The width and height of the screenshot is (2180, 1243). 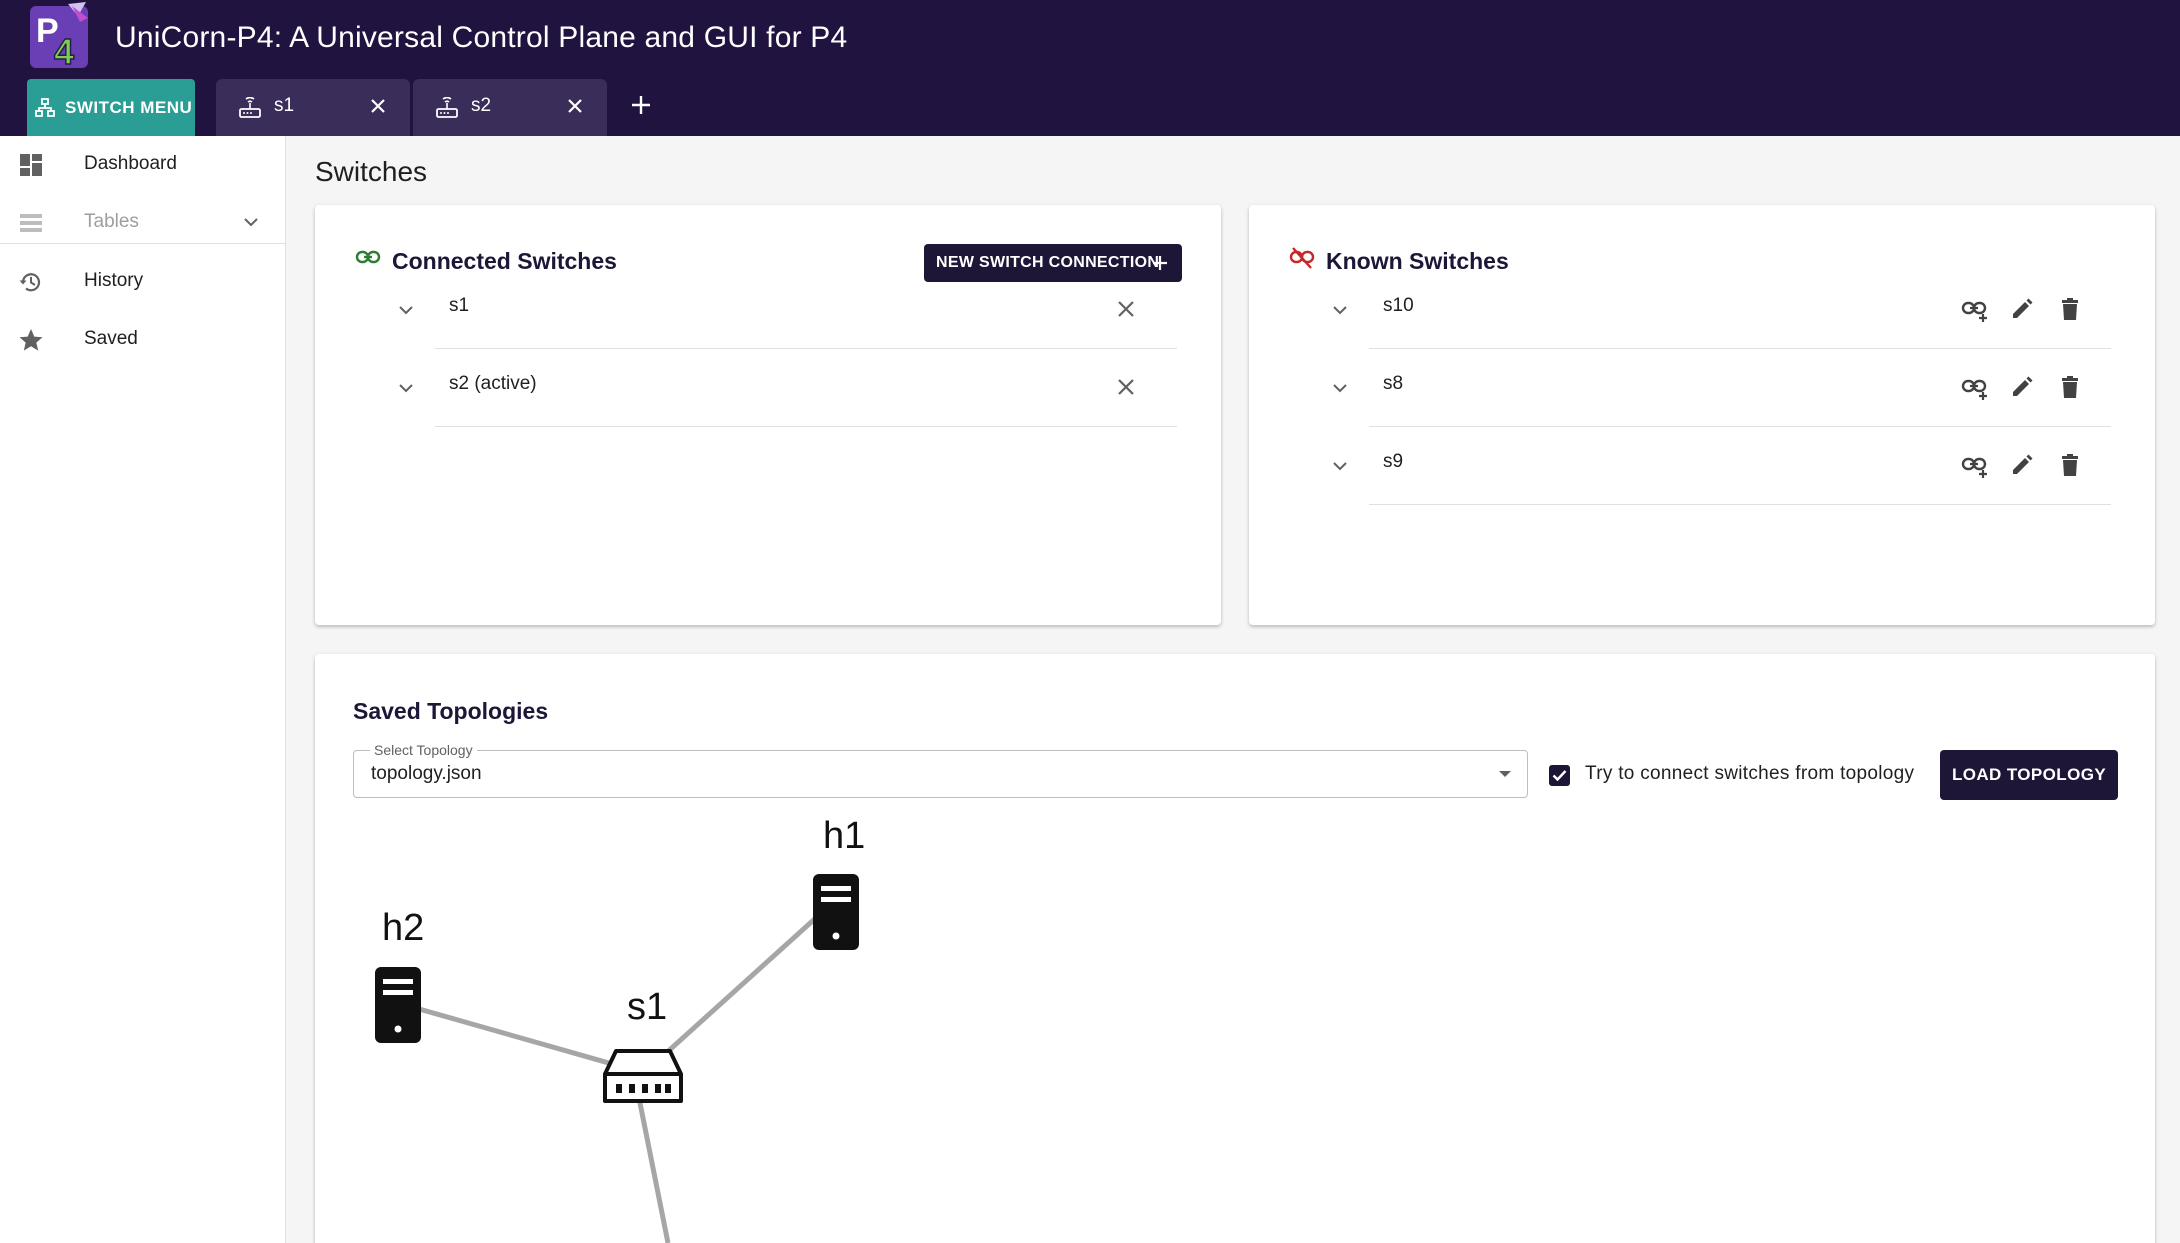 What do you see at coordinates (64, 50) in the screenshot?
I see `svg-text: 4` at bounding box center [64, 50].